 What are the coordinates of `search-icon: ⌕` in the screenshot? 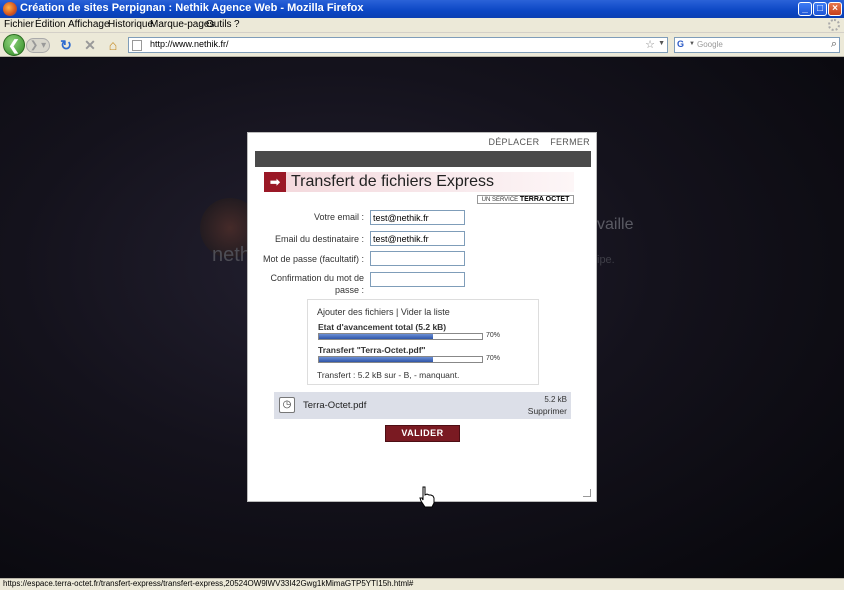 It's located at (834, 44).